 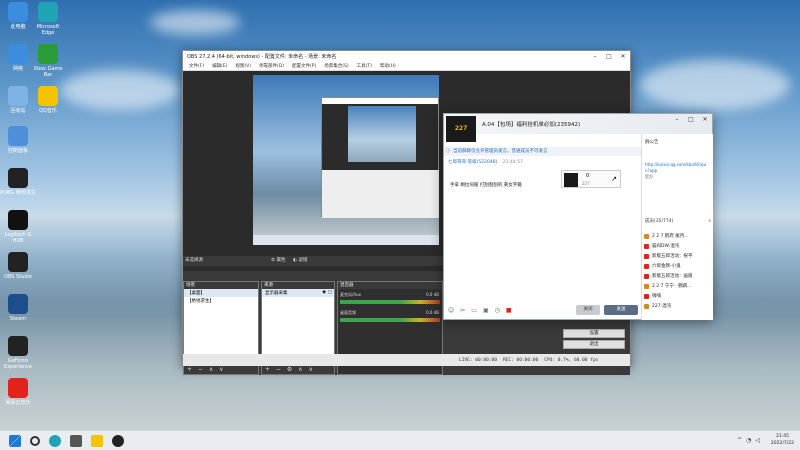 I want to click on scenes-list: 【桌面】 【绝地求生】, so click(x=221, y=297).